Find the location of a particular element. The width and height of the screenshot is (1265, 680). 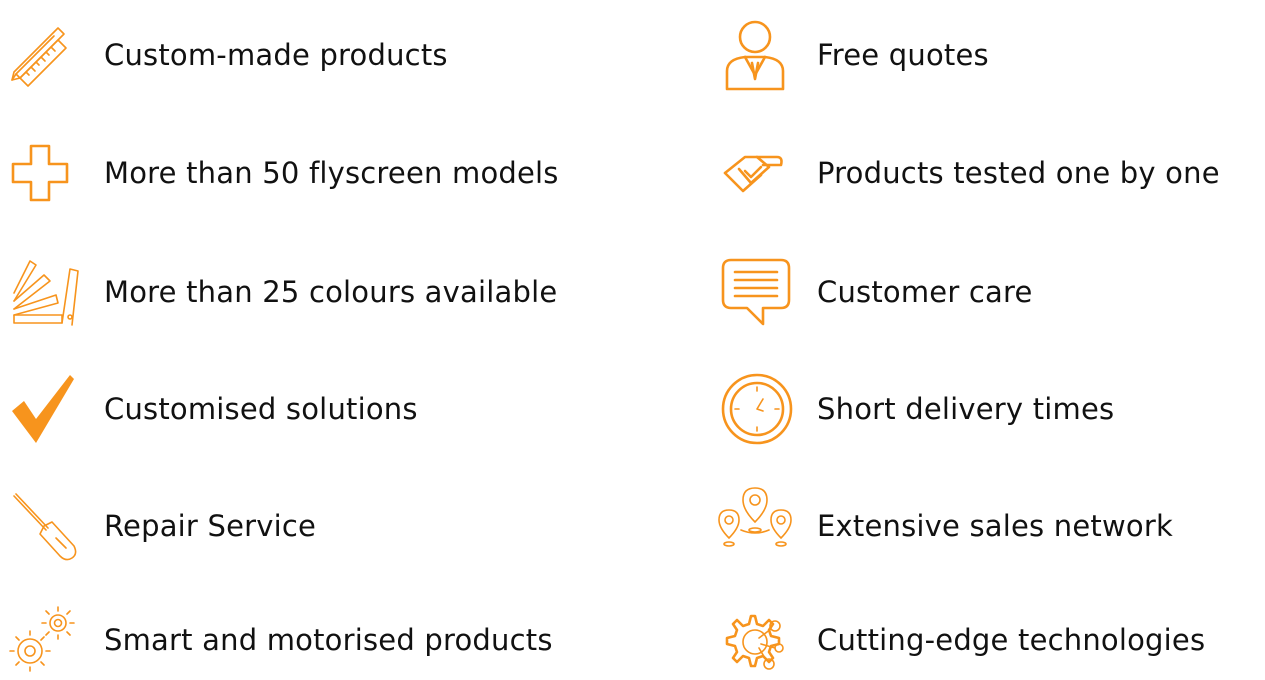

feature-label: Free quotes is located at coordinates (903, 55).